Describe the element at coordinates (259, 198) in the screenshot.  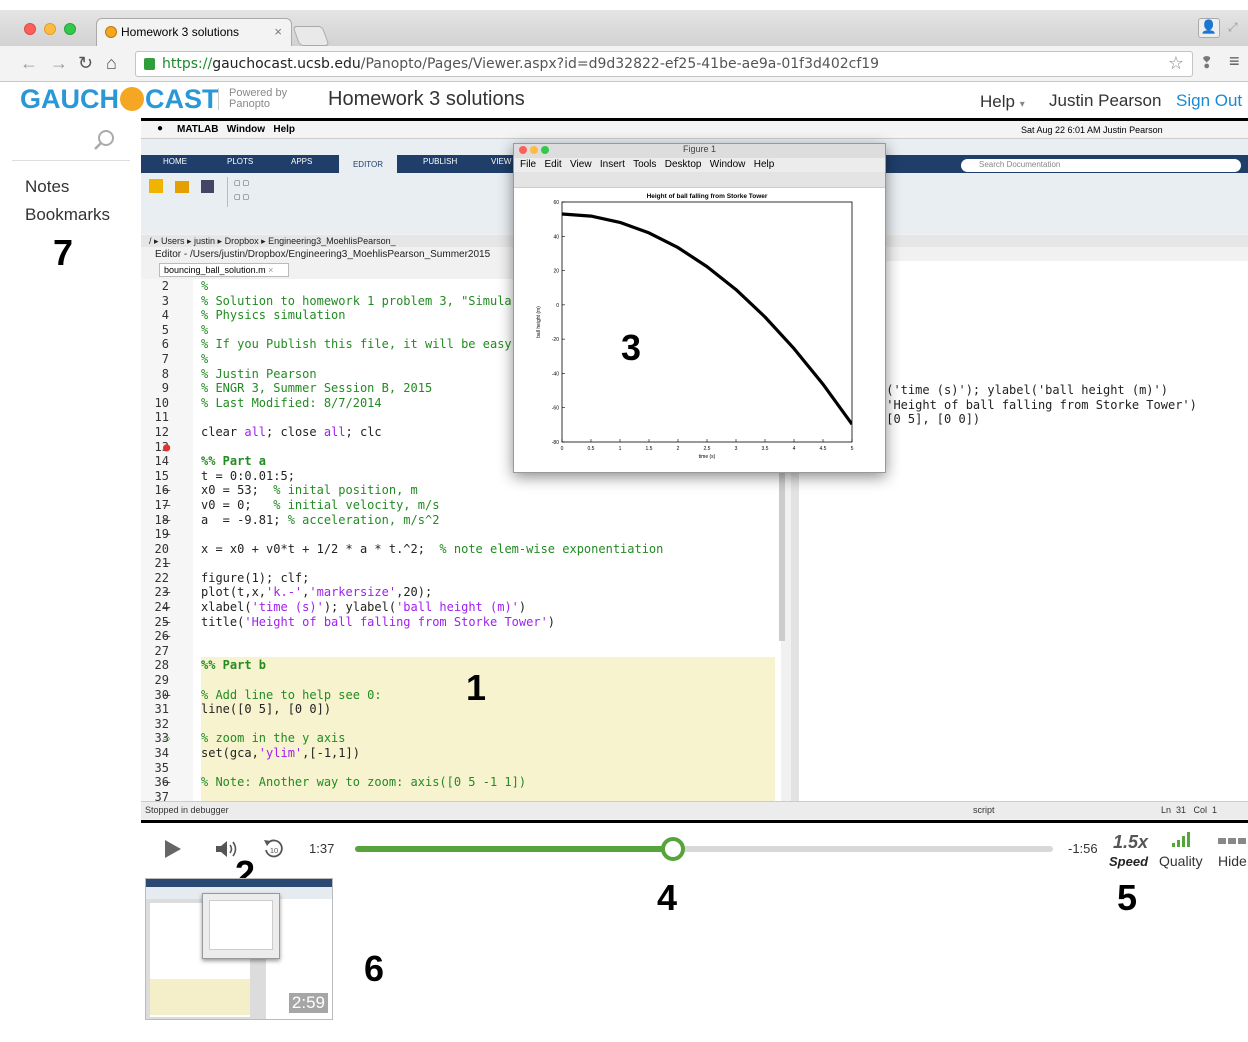
I see `ribbon-file-buttons: ▢ ▢ ▢ ▢` at that location.